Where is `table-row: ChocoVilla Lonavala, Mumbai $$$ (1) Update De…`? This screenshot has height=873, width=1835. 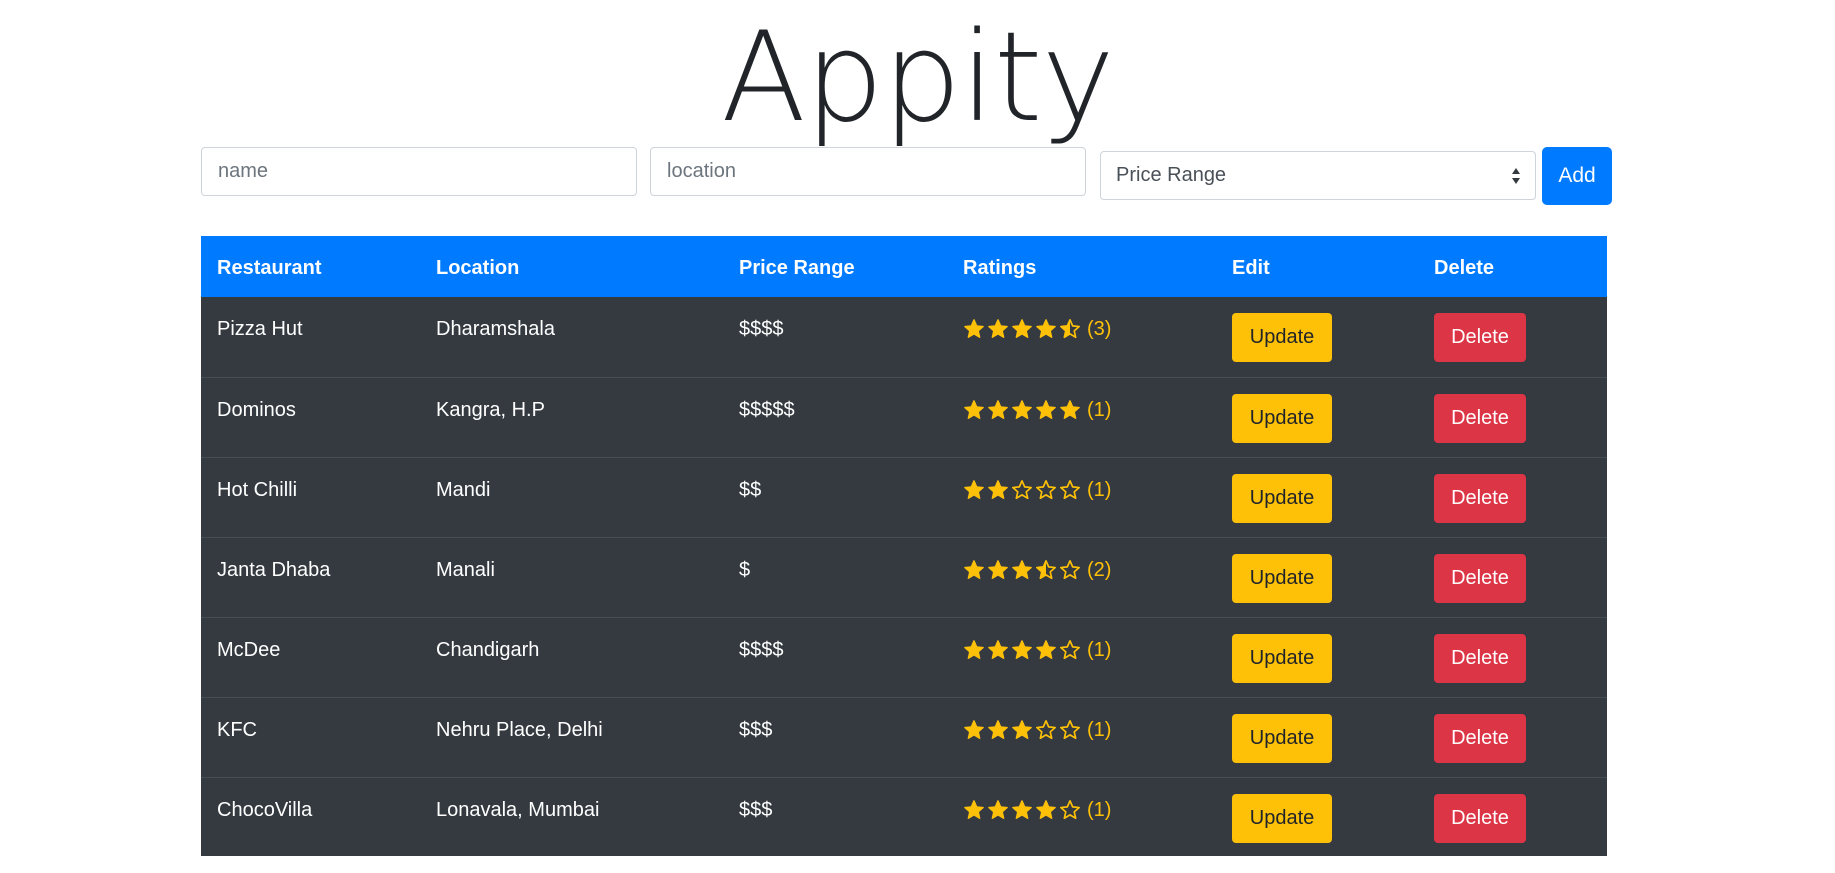
table-row: ChocoVilla Lonavala, Mumbai $$$ (1) Update De… is located at coordinates (904, 817).